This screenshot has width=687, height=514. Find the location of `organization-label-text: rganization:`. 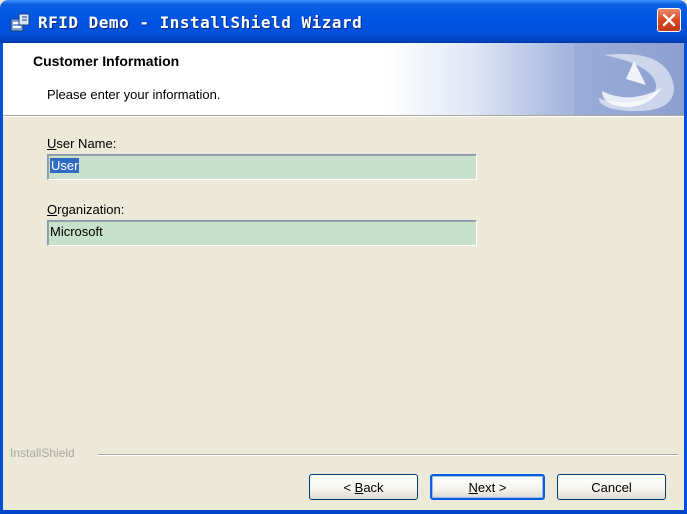

organization-label-text: rganization: is located at coordinates (91, 209).